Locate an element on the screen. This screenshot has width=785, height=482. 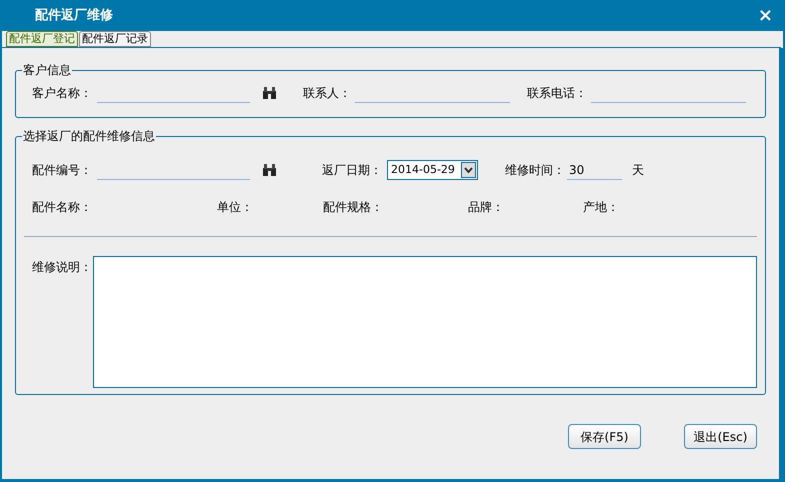
window-title: 配件返厂维修 is located at coordinates (74, 15).